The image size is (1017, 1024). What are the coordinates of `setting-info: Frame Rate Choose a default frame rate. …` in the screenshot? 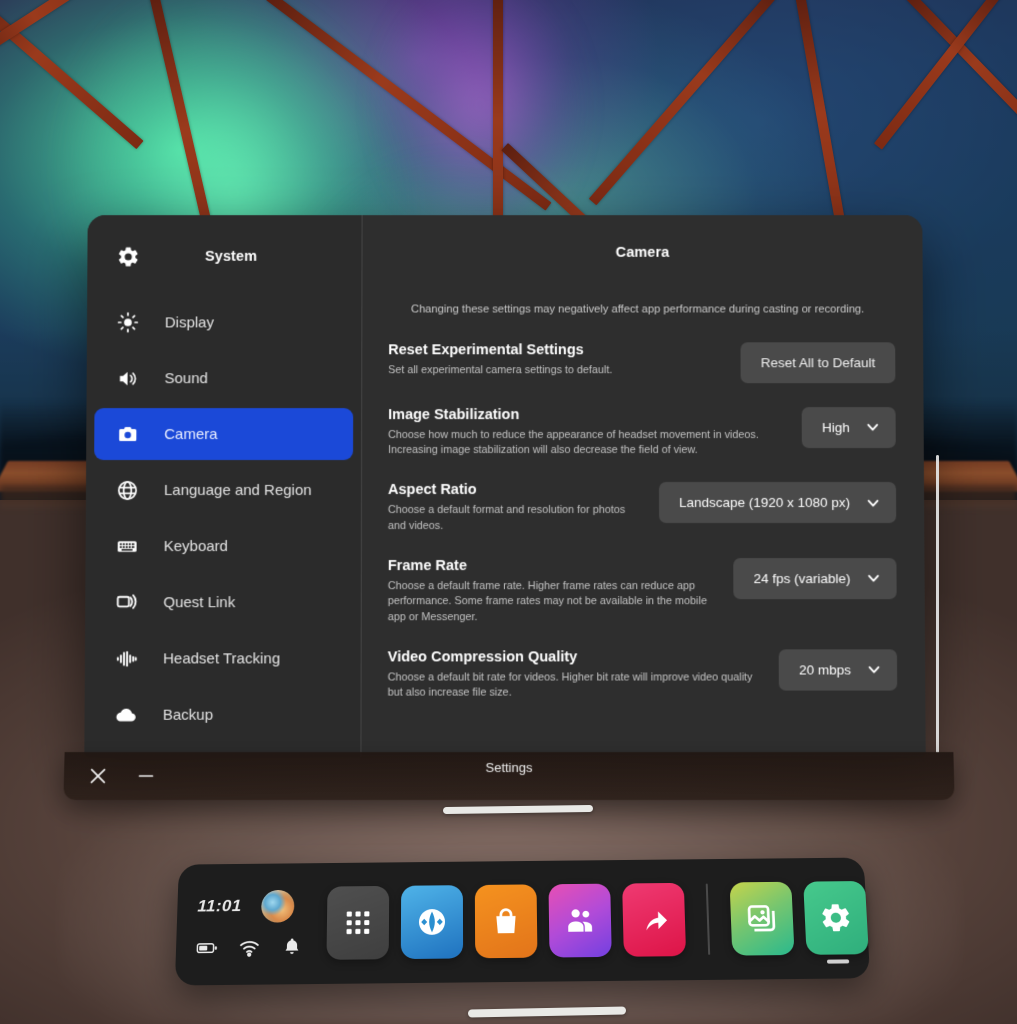 It's located at (552, 591).